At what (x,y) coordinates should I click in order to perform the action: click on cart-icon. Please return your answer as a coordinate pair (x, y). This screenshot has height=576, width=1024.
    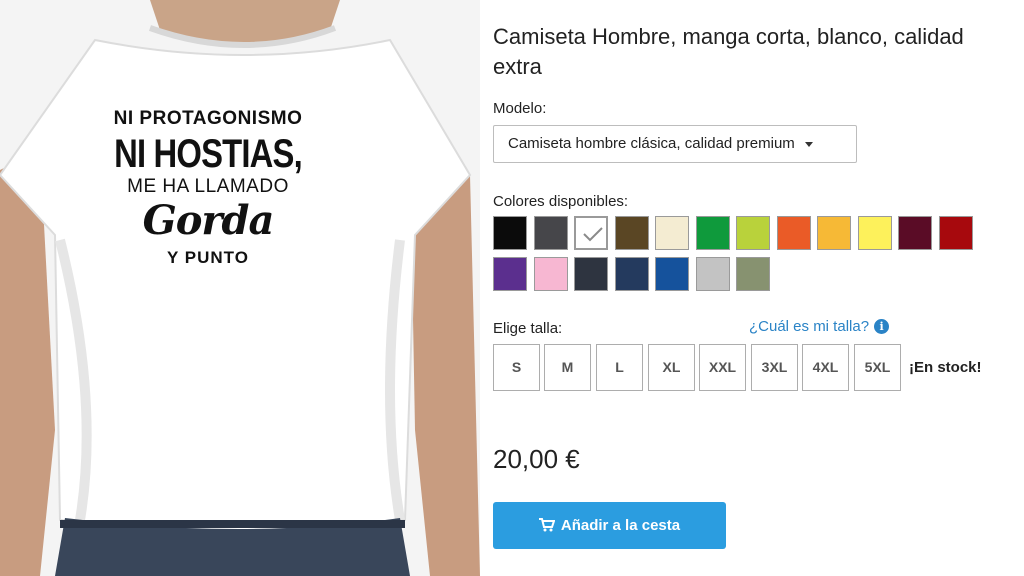
    Looking at the image, I should click on (547, 527).